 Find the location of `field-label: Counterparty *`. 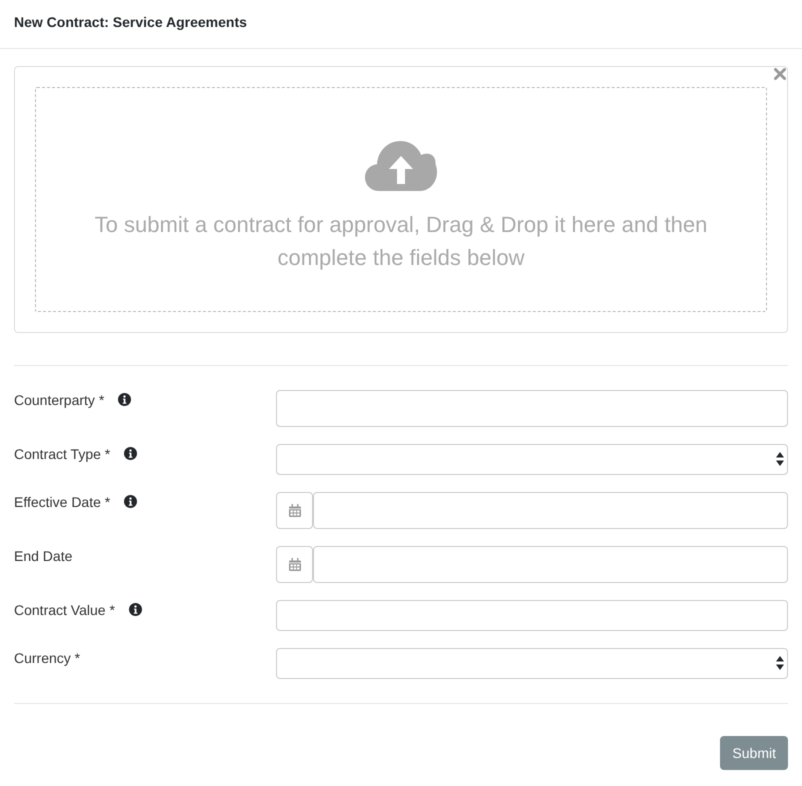

field-label: Counterparty * is located at coordinates (59, 400).